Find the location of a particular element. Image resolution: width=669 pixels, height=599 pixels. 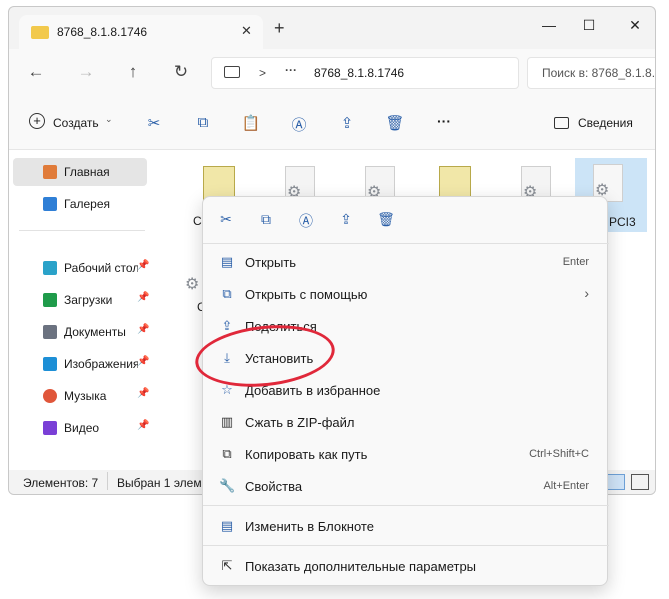

menu-item-open-with: ⧉ Открыть с помощью › is located at coordinates (406, 294).